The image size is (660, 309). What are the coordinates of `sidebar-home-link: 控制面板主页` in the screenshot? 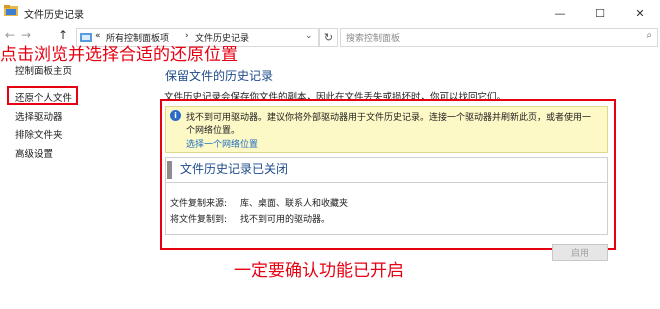 It's located at (43, 70).